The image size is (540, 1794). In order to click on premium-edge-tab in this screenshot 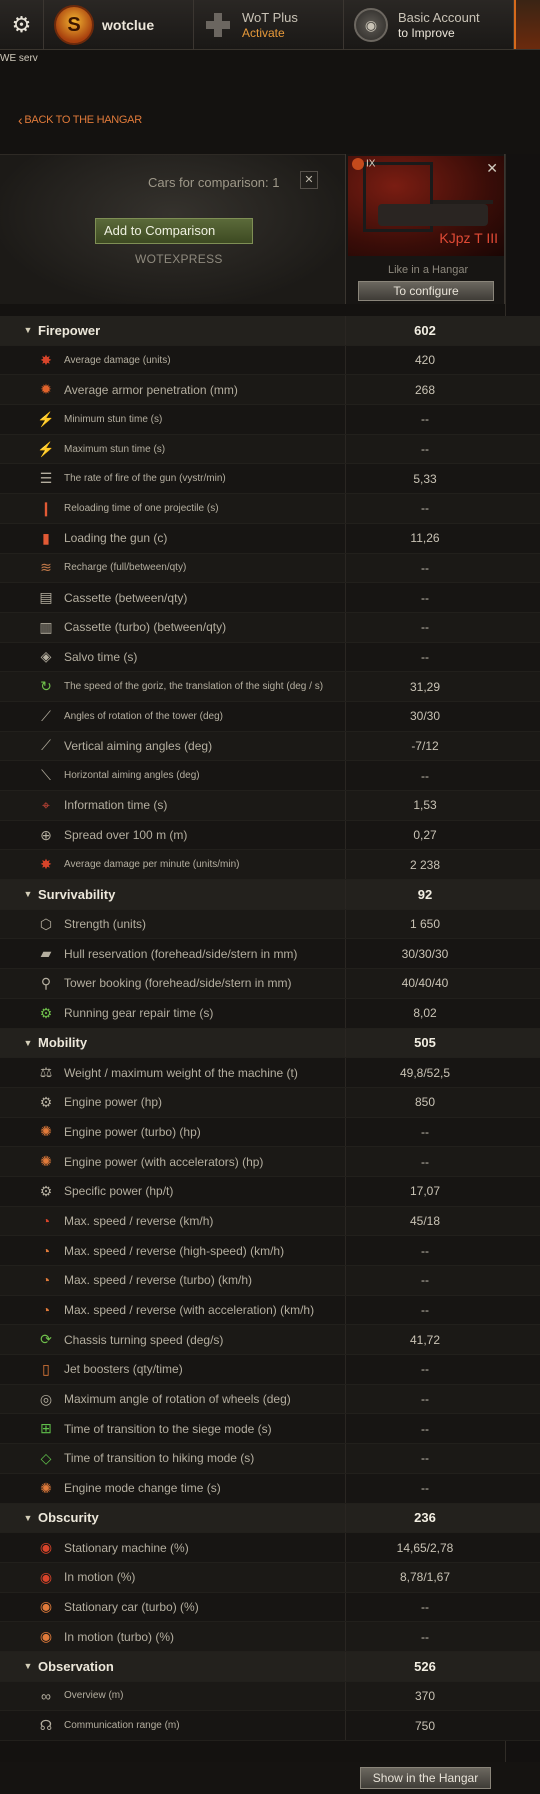, I will do `click(527, 24)`.